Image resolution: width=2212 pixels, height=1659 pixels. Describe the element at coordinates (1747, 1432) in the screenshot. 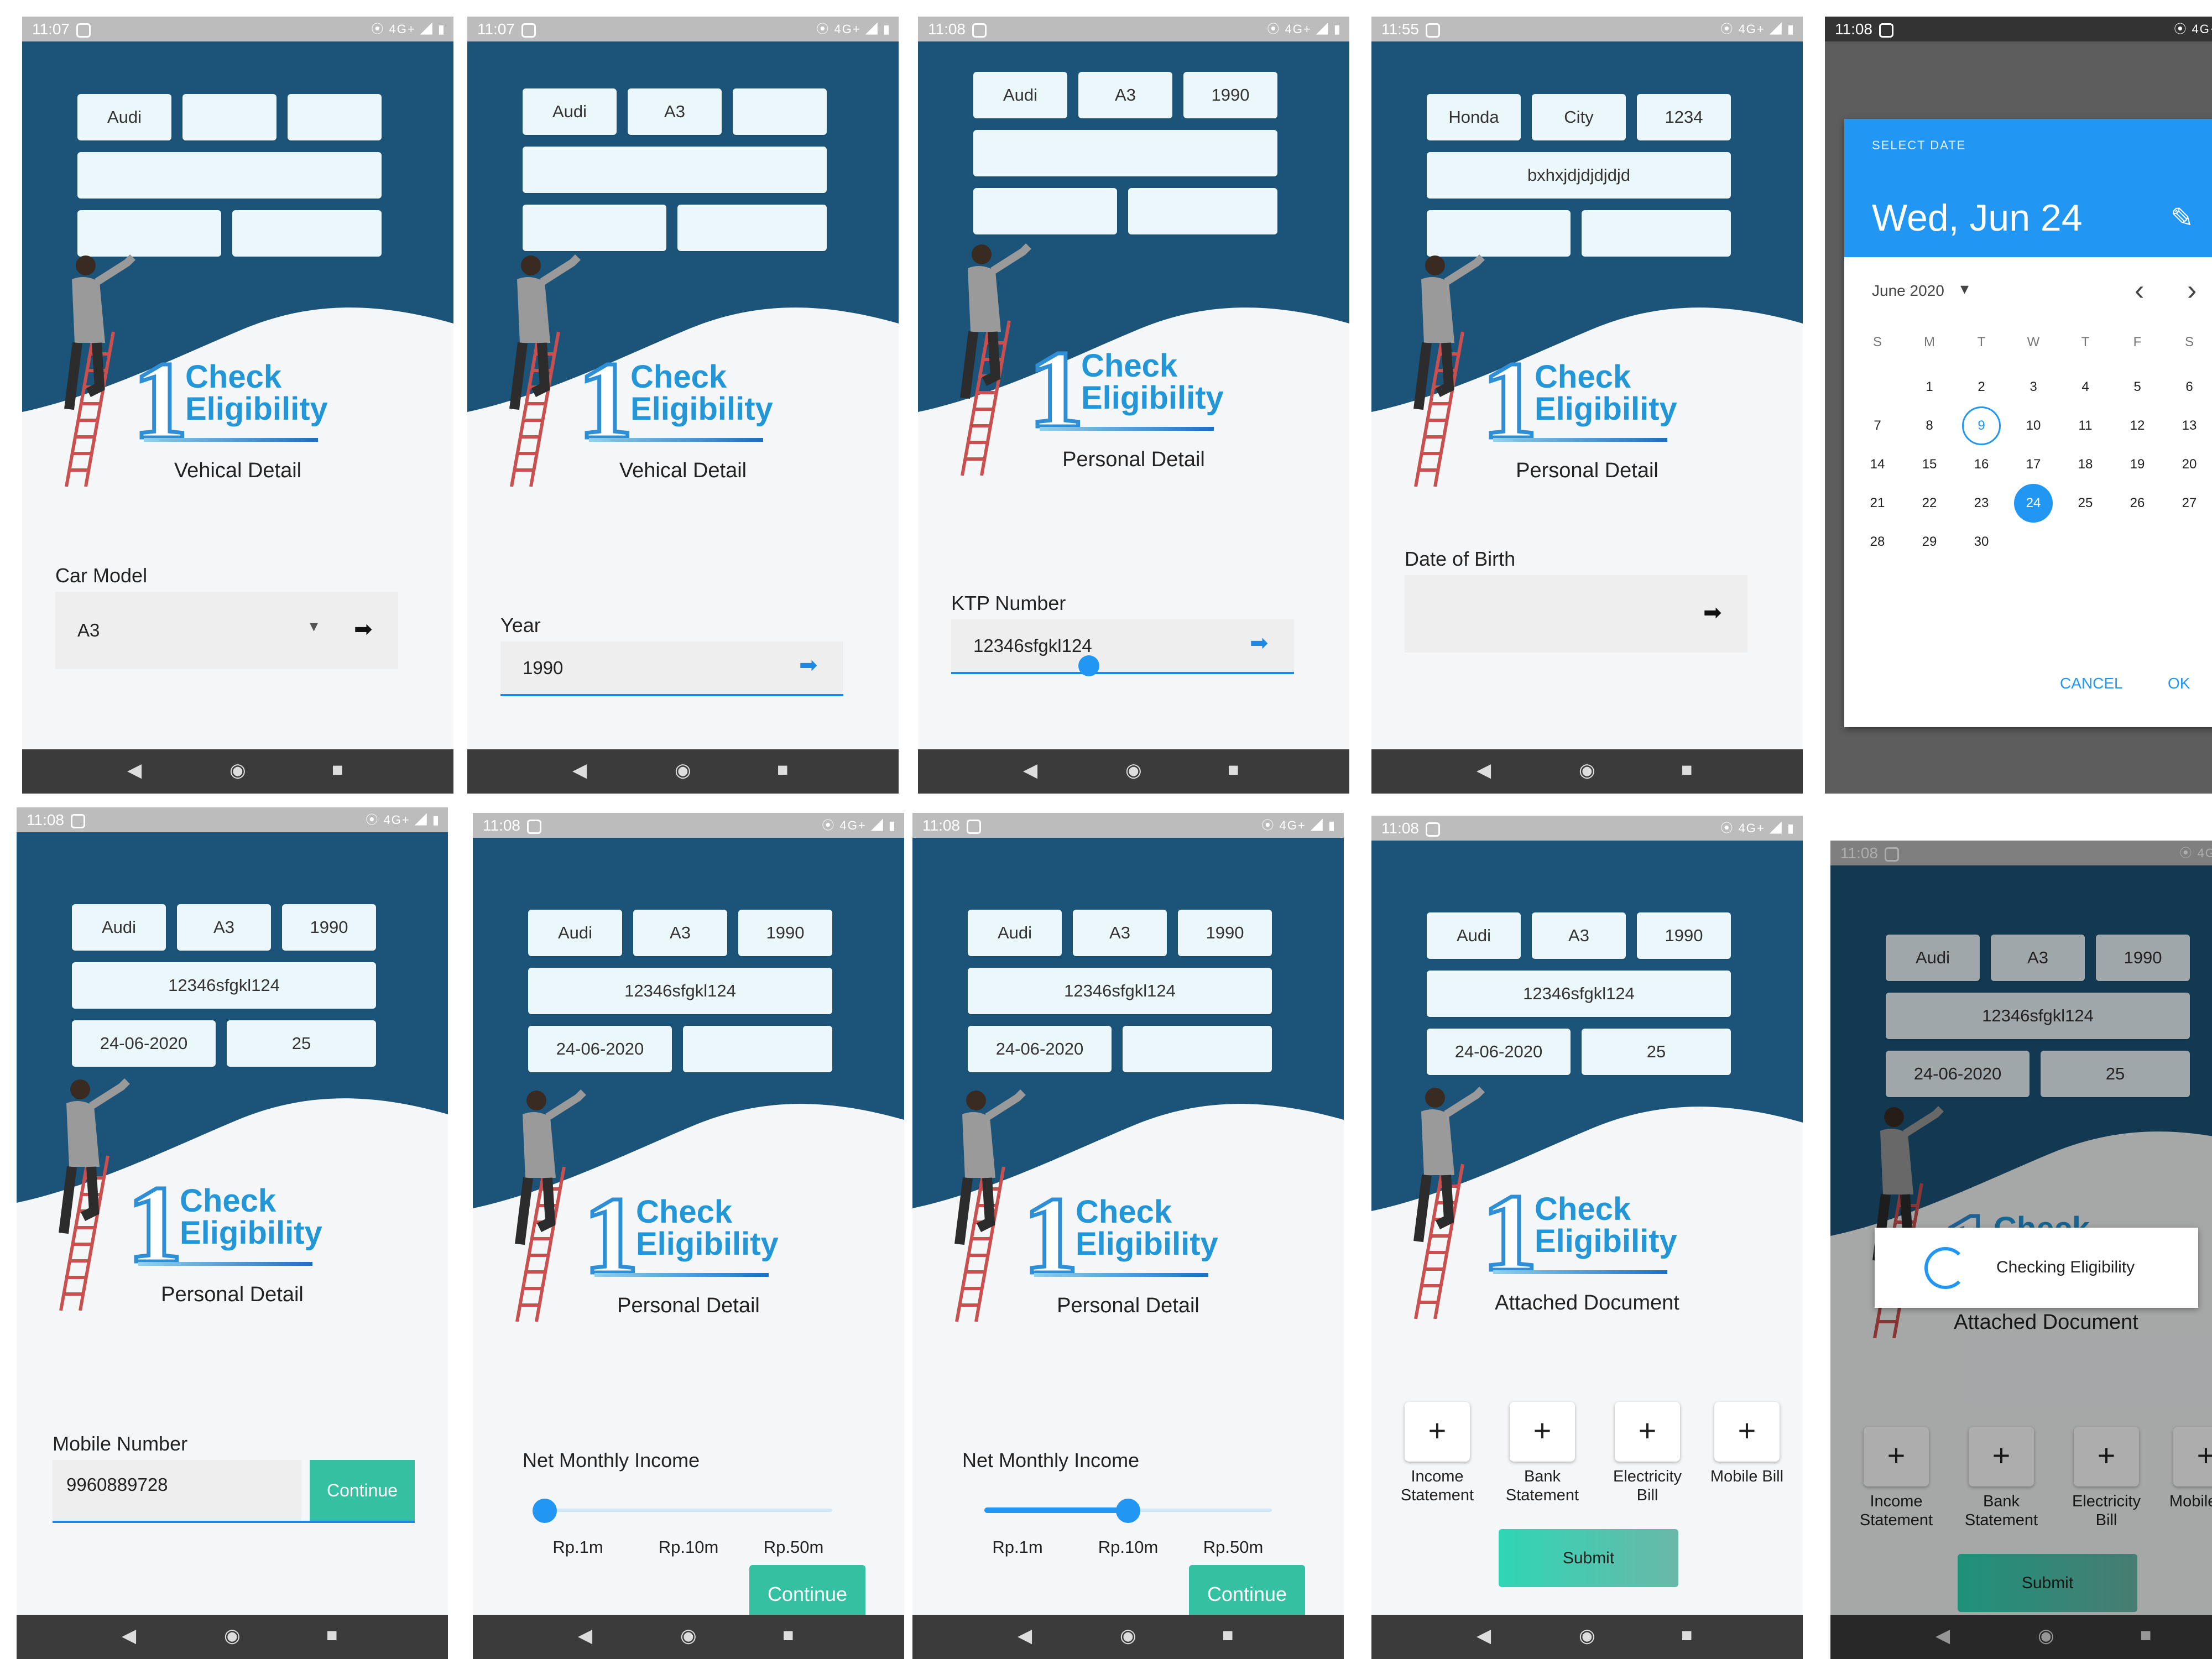

I see `add-mobile-bill-button: +` at that location.